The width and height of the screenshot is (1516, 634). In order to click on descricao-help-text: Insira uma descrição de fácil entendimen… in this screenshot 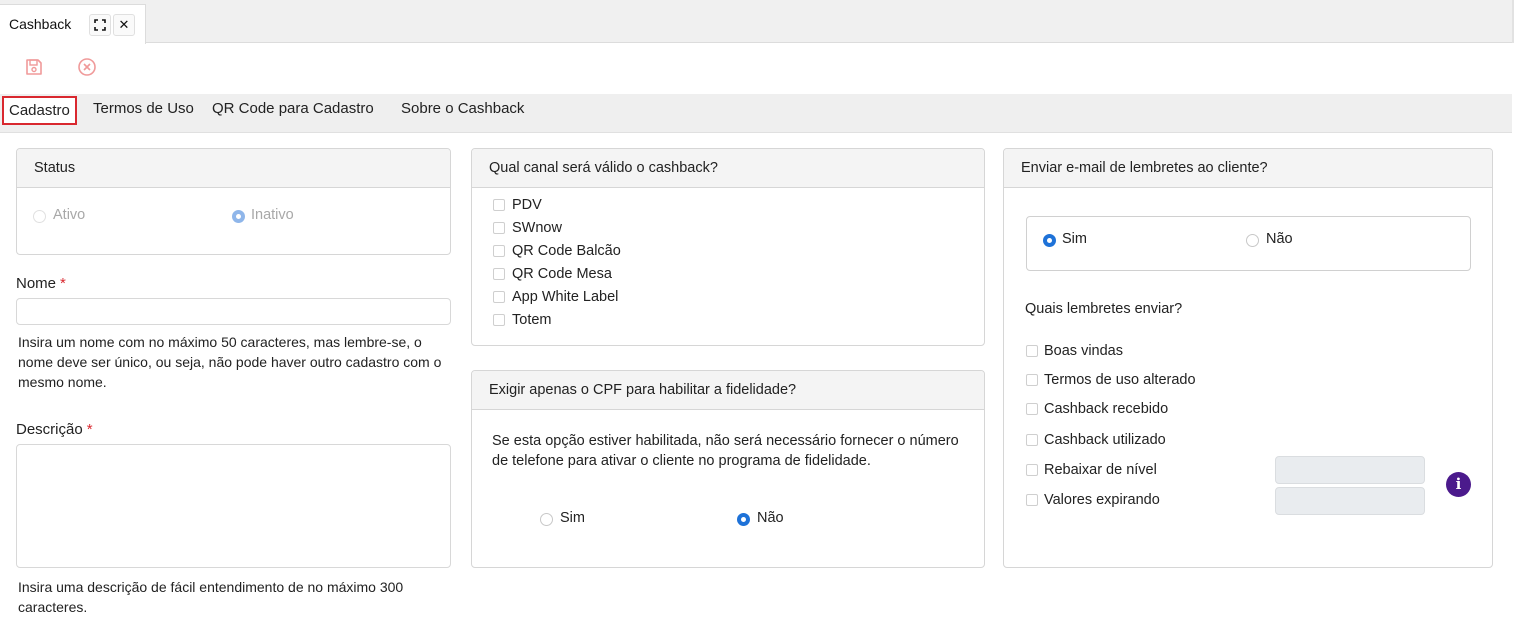, I will do `click(211, 597)`.